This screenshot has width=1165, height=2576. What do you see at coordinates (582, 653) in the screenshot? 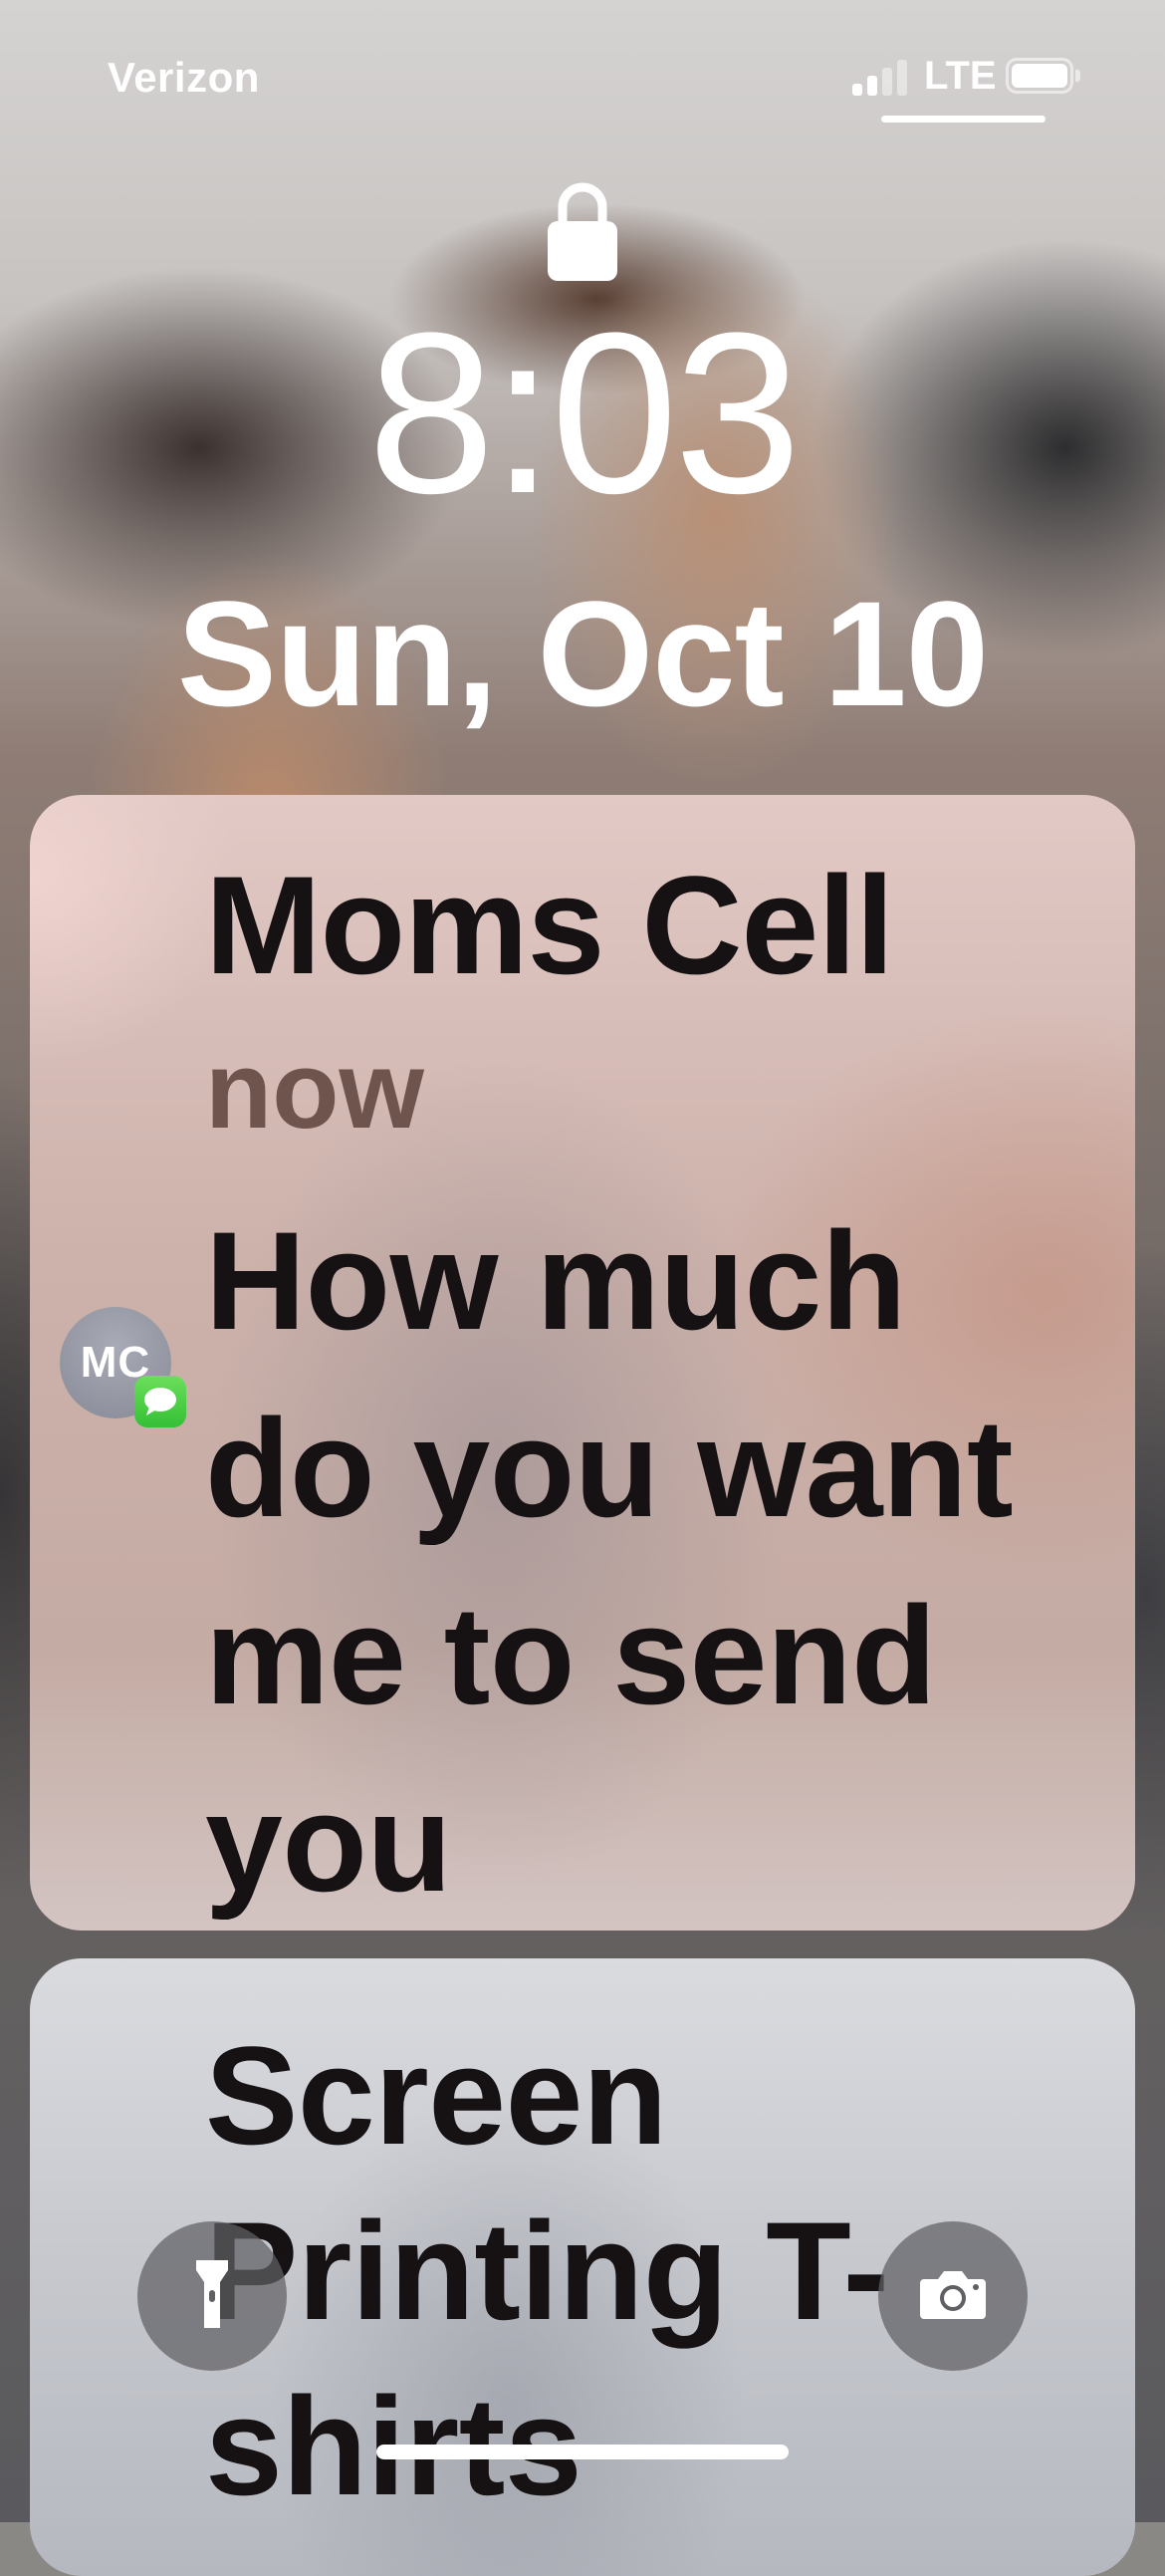
I see `lock-screen-date: Sun, Oct 10` at bounding box center [582, 653].